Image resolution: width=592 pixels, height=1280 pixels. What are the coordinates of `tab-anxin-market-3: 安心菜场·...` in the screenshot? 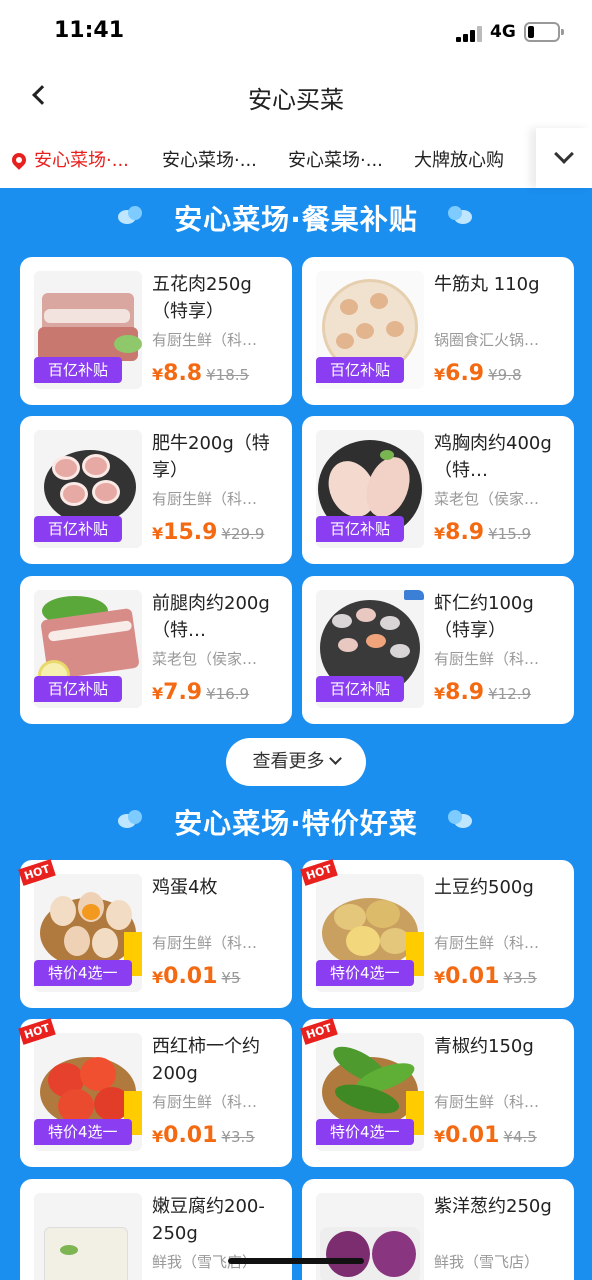 It's located at (335, 159).